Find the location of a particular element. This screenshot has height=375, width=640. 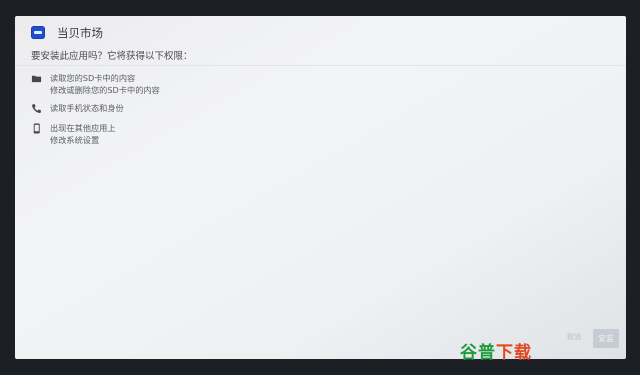

watermark-part2: 下载 is located at coordinates (514, 353).